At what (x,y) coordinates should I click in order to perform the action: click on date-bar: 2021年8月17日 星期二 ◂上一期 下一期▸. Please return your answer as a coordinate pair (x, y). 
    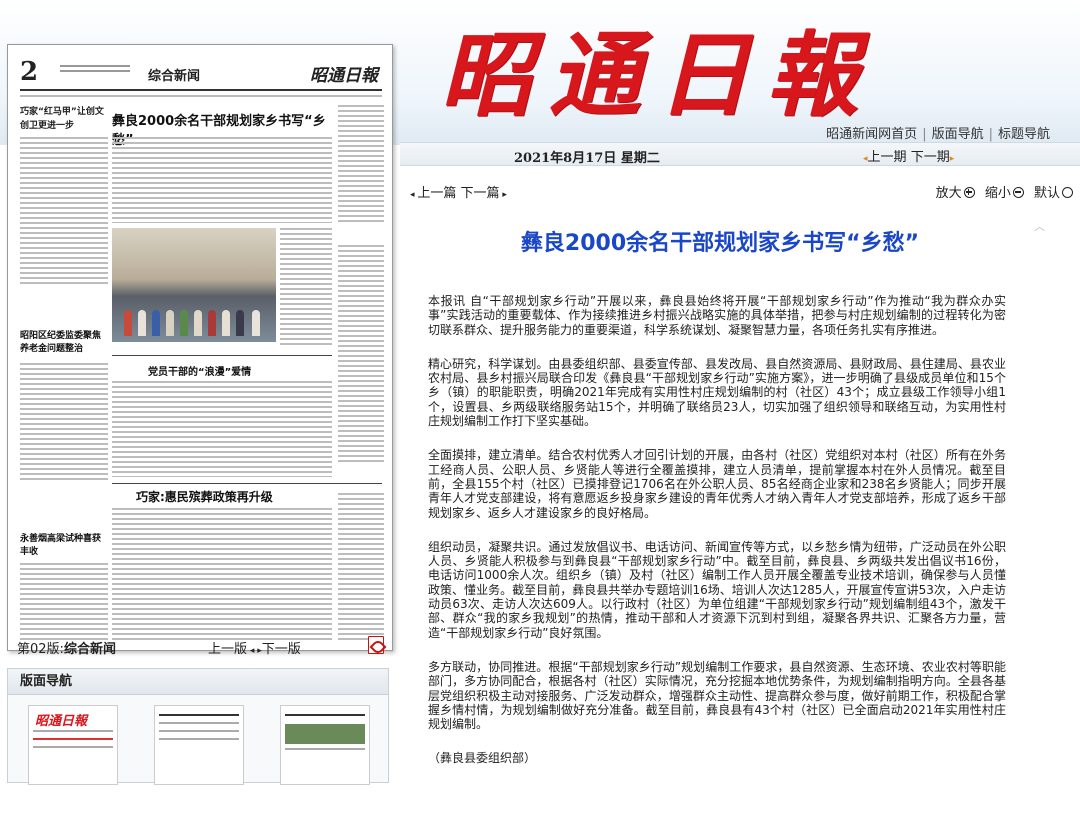
    Looking at the image, I should click on (740, 154).